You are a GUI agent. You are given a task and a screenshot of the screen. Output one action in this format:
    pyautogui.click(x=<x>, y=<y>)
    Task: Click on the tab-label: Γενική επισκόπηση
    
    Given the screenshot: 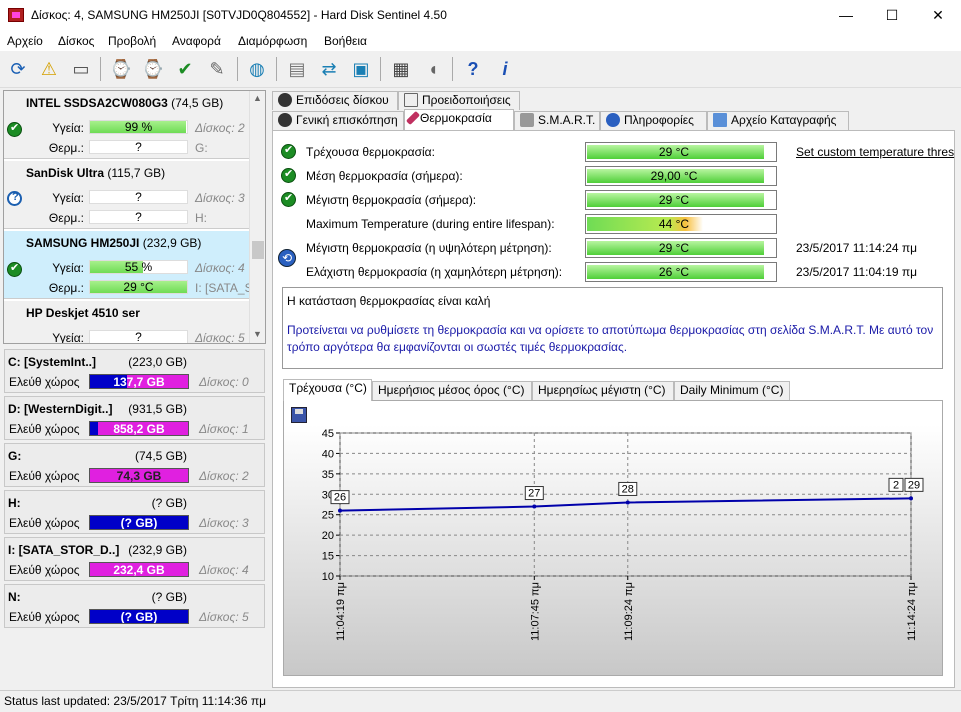 What is the action you would take?
    pyautogui.click(x=347, y=120)
    